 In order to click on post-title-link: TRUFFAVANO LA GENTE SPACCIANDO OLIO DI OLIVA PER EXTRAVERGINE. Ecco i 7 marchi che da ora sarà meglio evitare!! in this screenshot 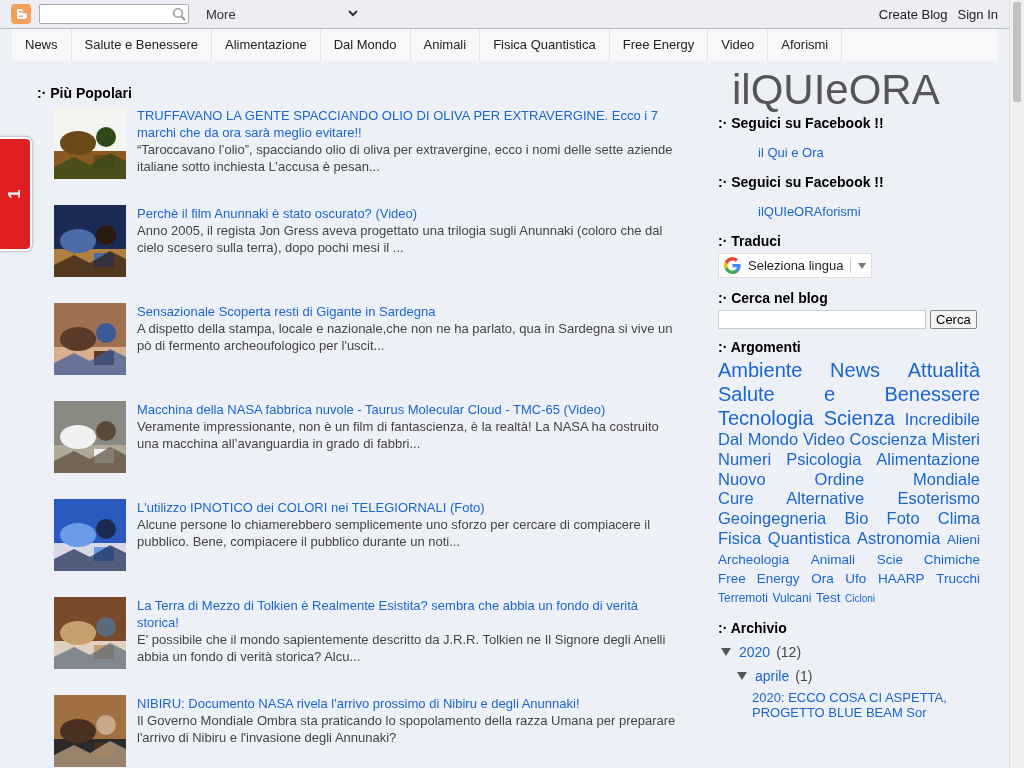, I will do `click(410, 124)`.